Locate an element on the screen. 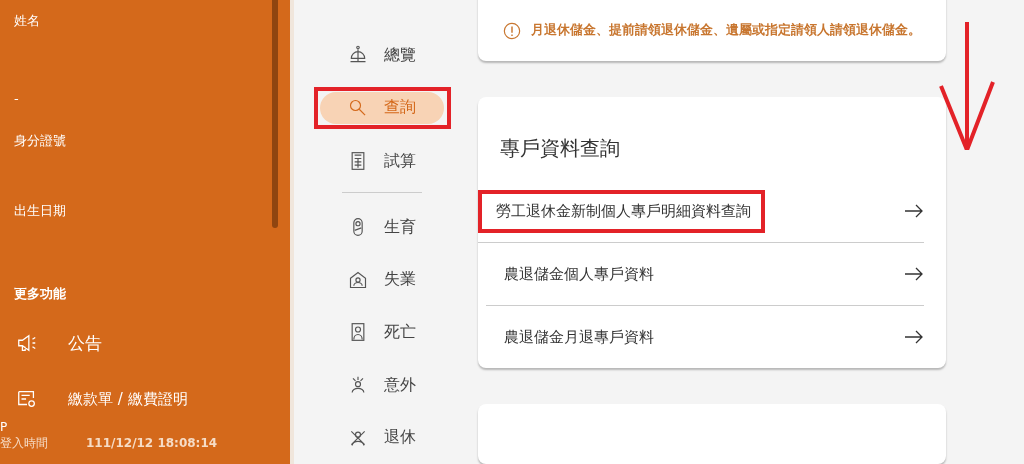  megaphone-icon is located at coordinates (27, 343).